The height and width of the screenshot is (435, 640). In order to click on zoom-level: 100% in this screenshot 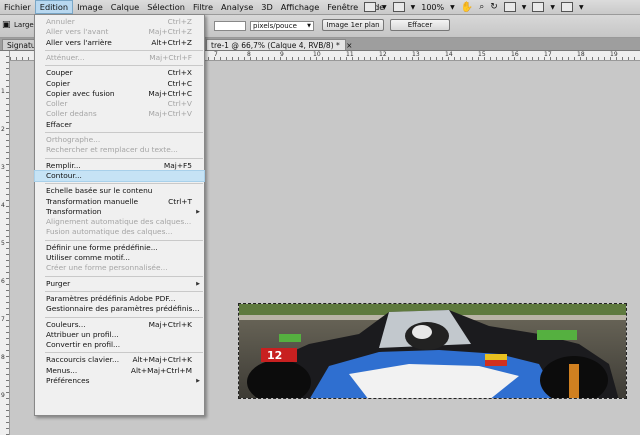, I will do `click(432, 7)`.